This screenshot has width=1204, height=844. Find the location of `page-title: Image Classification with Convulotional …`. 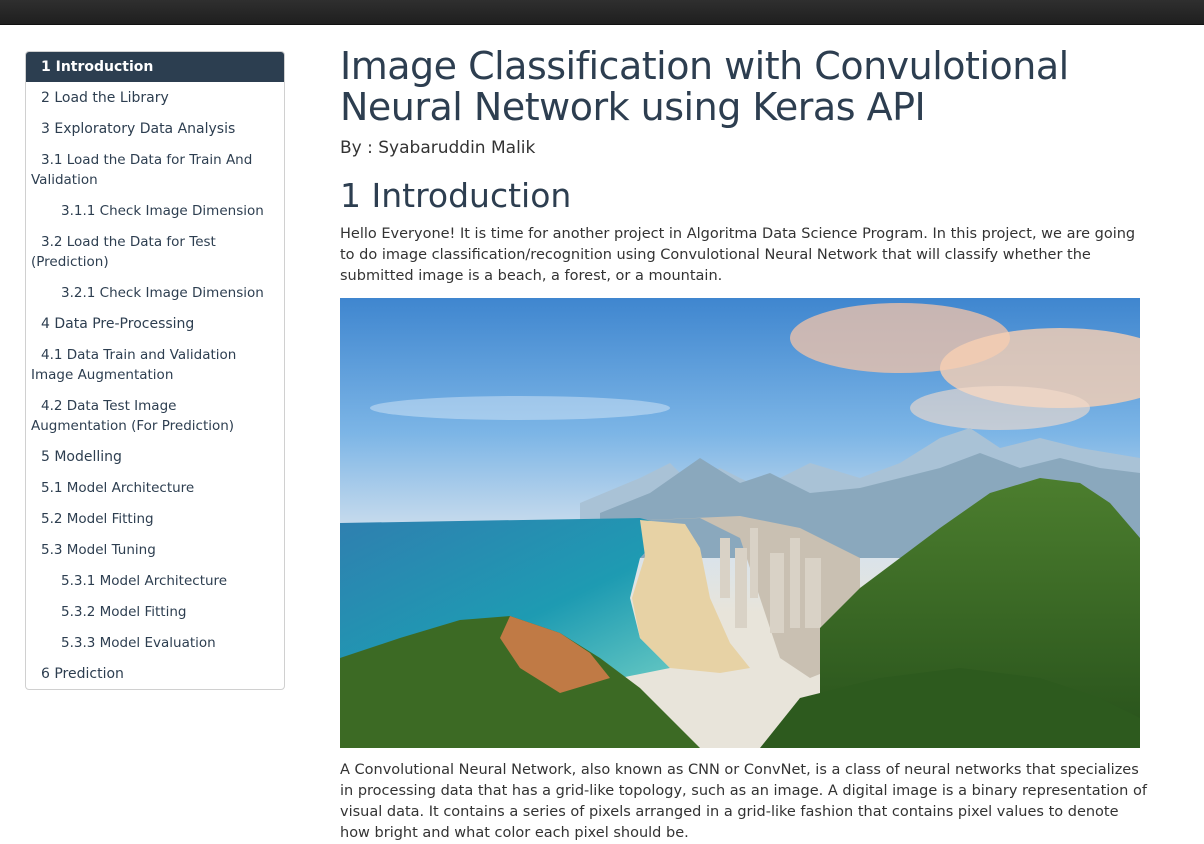

page-title: Image Classification with Convulotional … is located at coordinates (704, 86).